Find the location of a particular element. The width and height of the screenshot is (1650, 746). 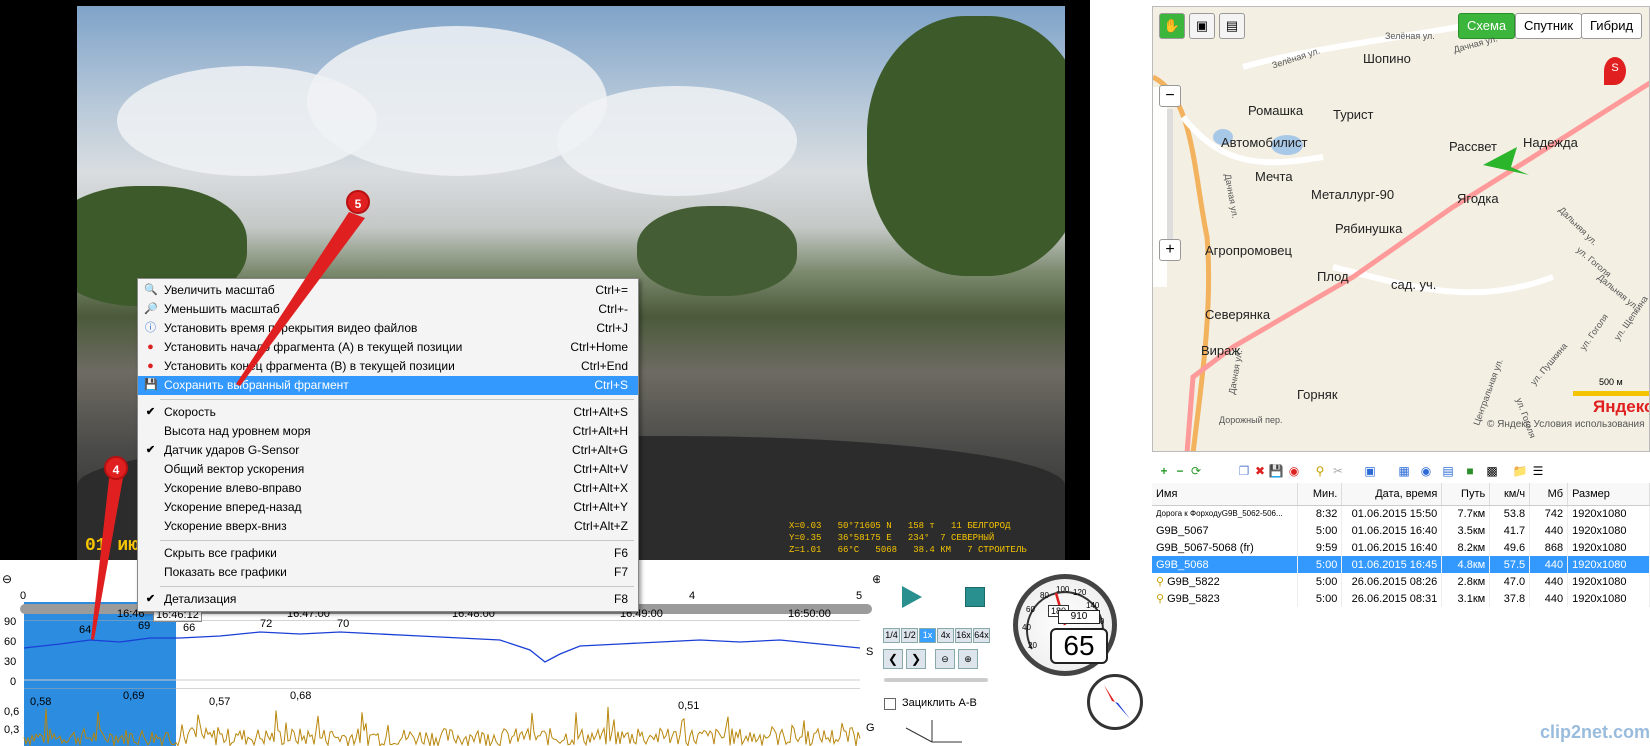

menu-item-hide-graphs: Скрыть все графики F6 is located at coordinates (388, 553).